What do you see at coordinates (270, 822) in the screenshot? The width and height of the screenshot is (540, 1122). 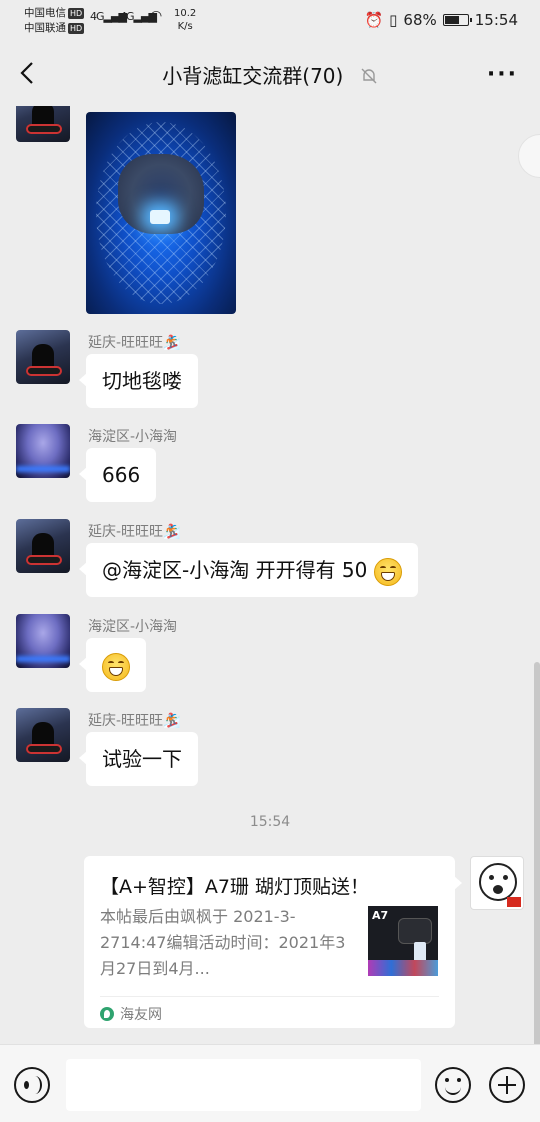 I see `timestamp: 15:54` at bounding box center [270, 822].